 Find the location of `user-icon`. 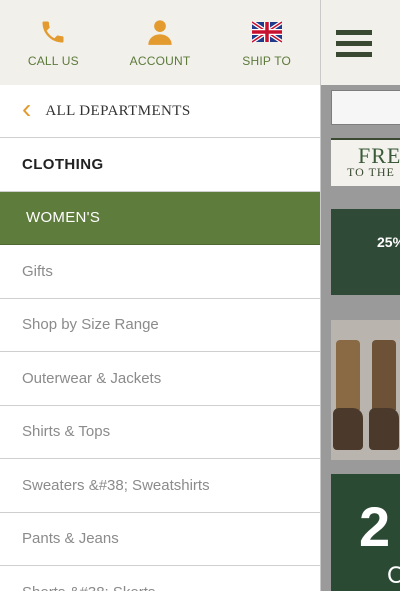

user-icon is located at coordinates (160, 32).